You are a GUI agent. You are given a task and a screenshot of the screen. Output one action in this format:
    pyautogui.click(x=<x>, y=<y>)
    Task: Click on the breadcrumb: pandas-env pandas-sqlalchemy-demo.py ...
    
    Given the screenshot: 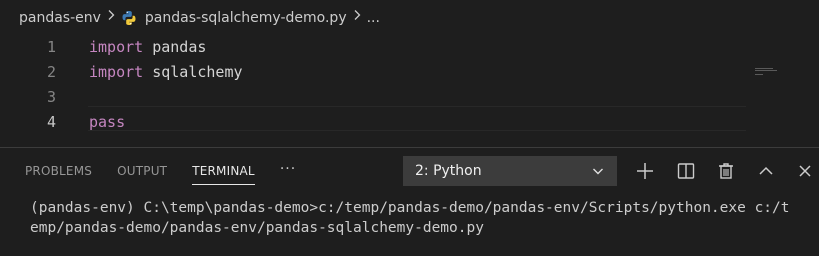 What is the action you would take?
    pyautogui.click(x=409, y=18)
    